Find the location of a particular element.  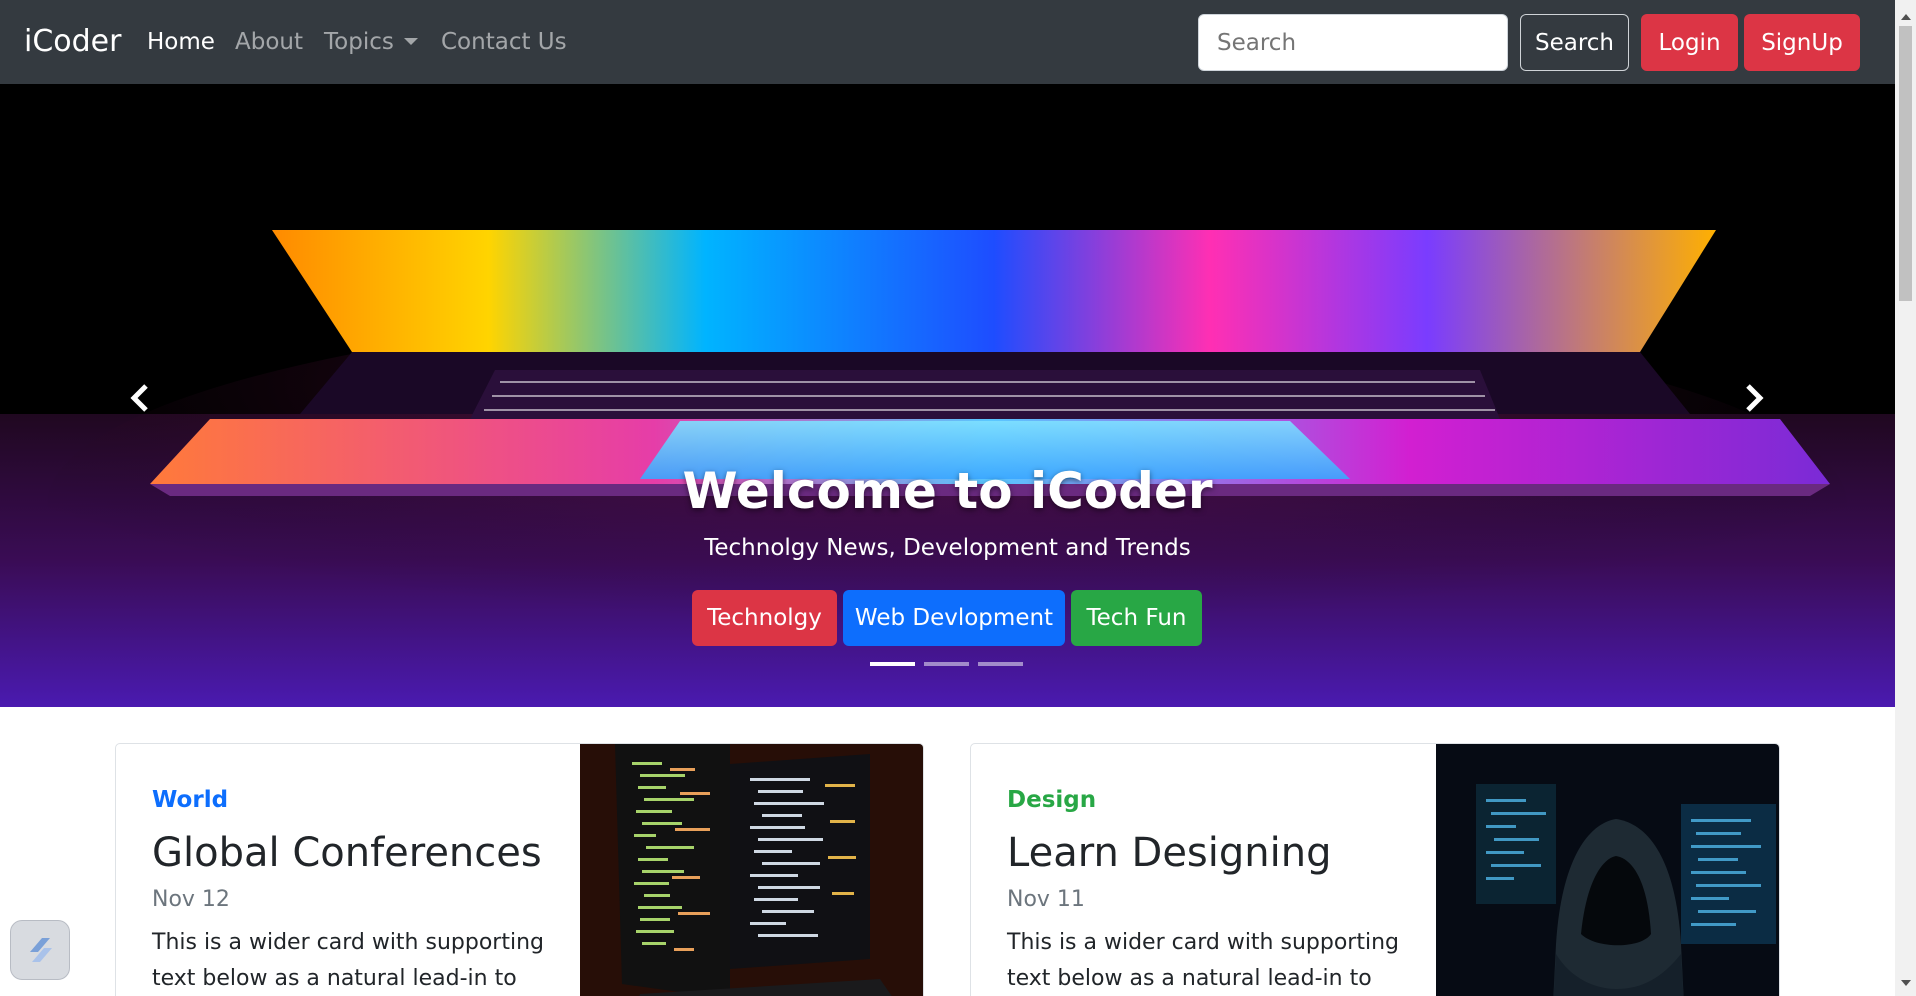

technology-button: Technolgy is located at coordinates (764, 618).